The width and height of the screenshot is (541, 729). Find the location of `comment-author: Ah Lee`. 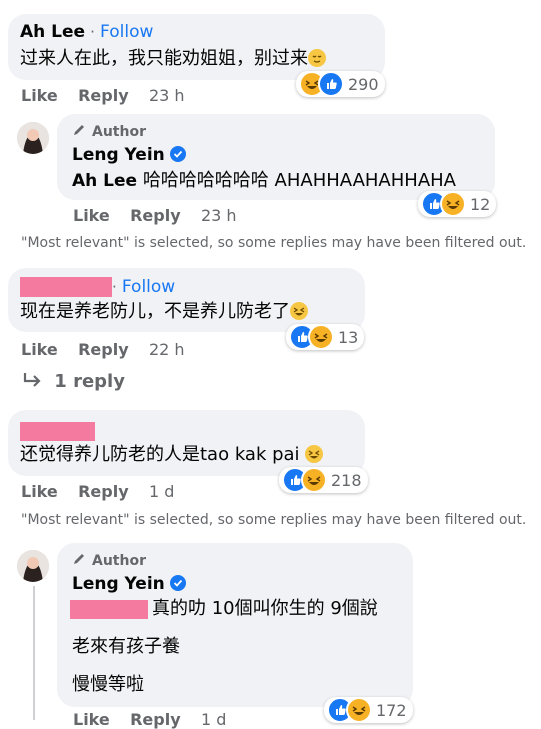

comment-author: Ah Lee is located at coordinates (52, 32).